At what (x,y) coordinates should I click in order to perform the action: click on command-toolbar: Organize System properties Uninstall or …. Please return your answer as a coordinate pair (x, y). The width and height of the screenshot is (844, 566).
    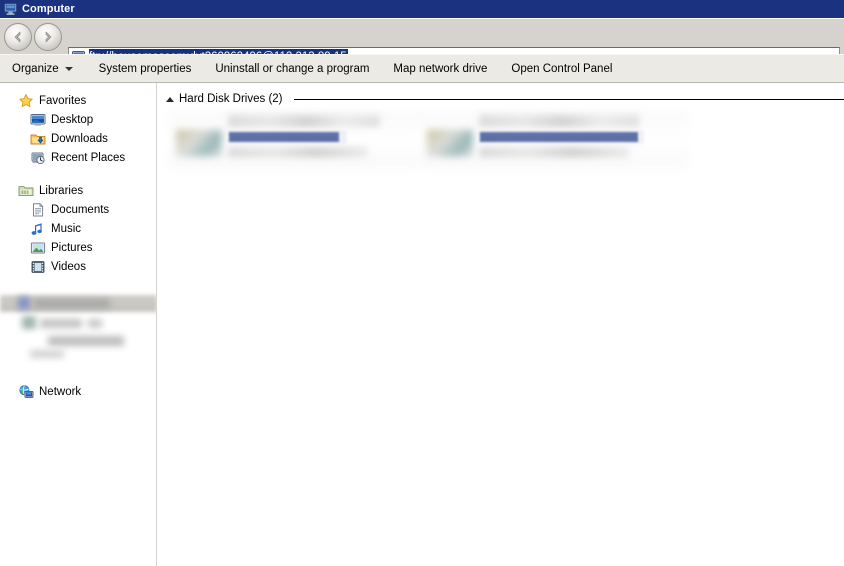
    Looking at the image, I should click on (422, 68).